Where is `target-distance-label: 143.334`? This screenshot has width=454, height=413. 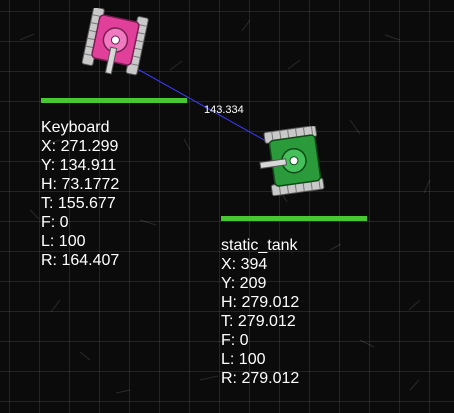
target-distance-label: 143.334 is located at coordinates (224, 110).